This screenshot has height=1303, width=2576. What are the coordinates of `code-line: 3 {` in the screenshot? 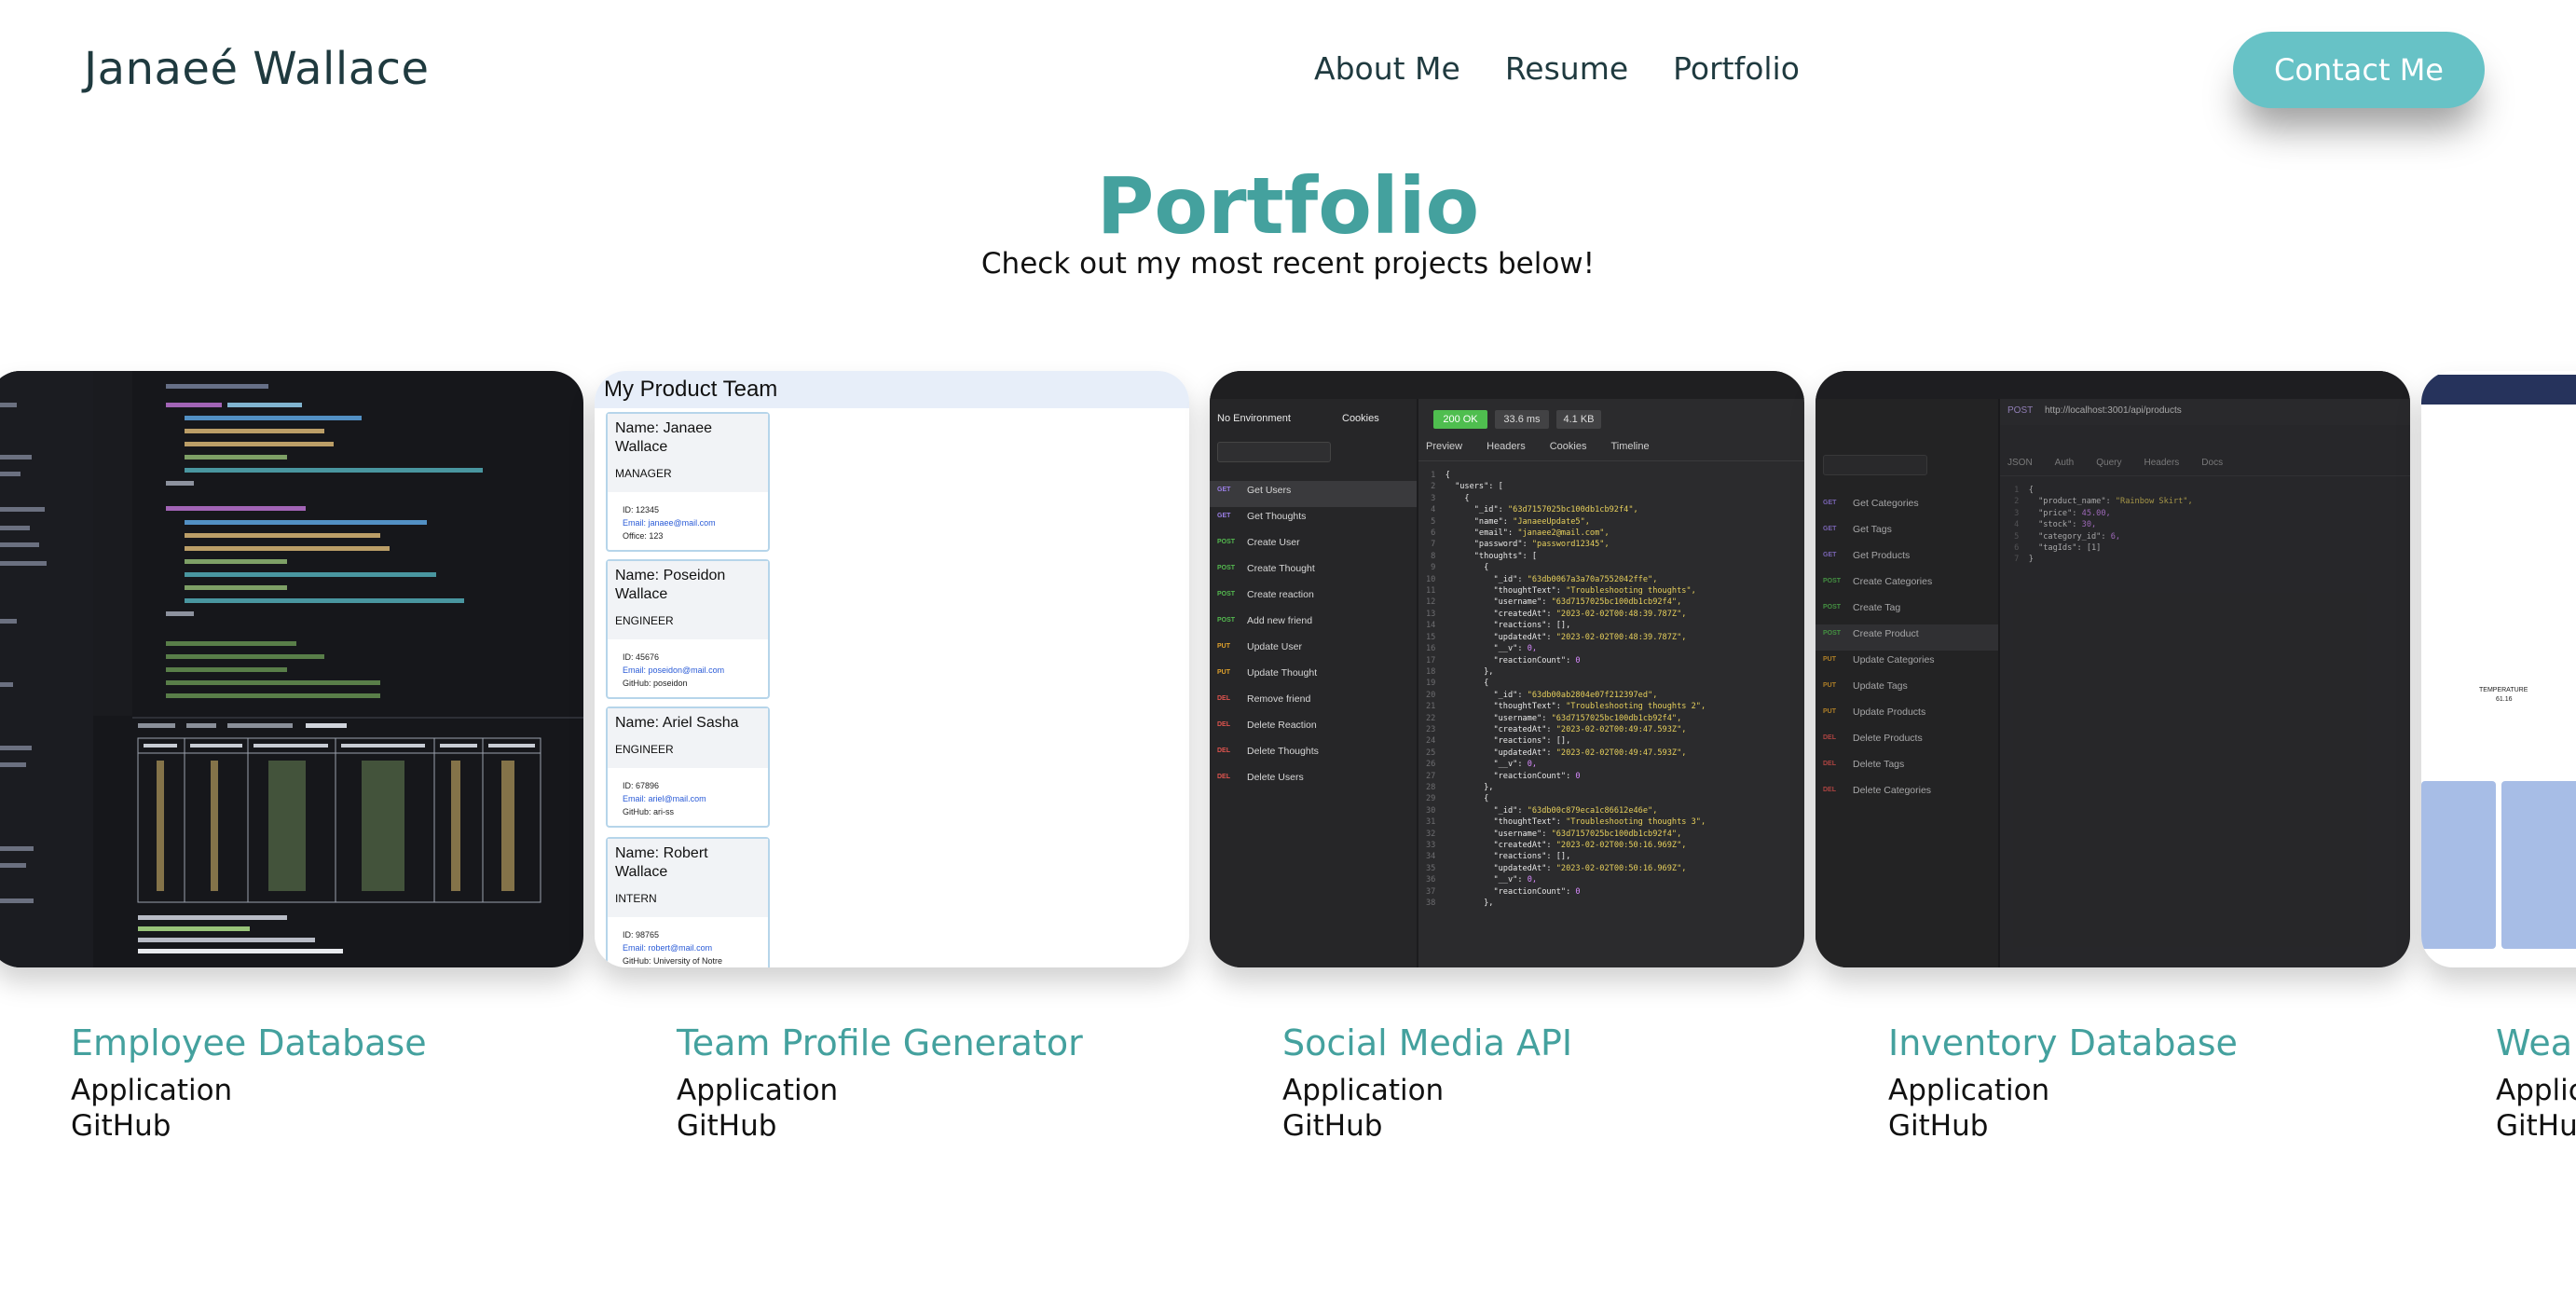 It's located at (1448, 498).